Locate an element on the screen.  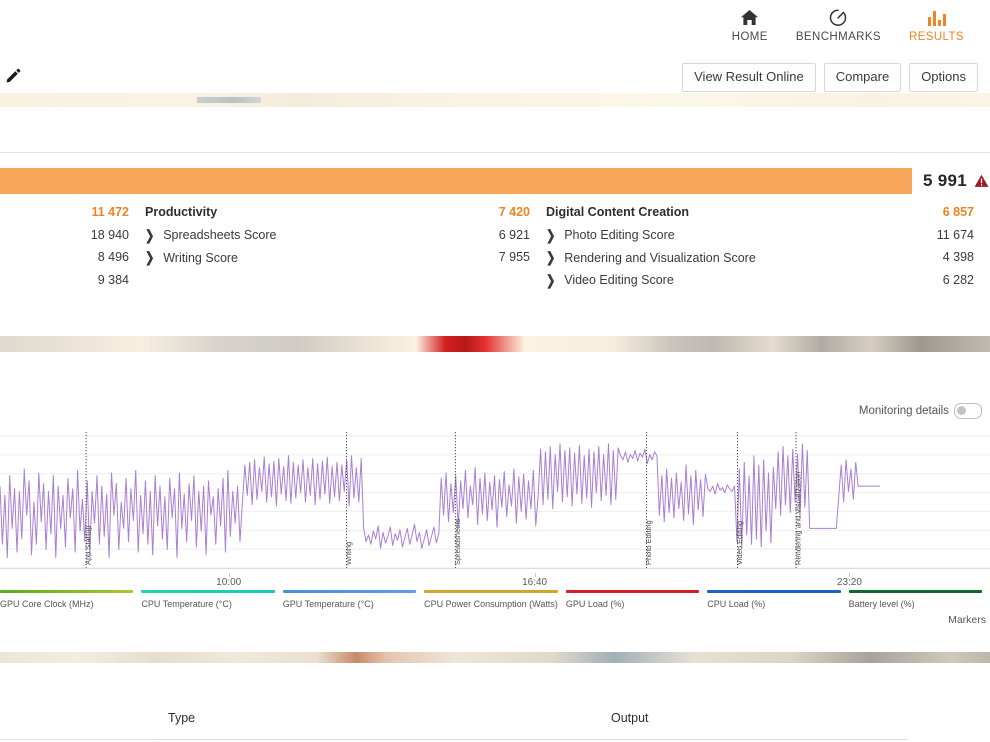
collapsed-footer-image is located at coordinates (495, 657).